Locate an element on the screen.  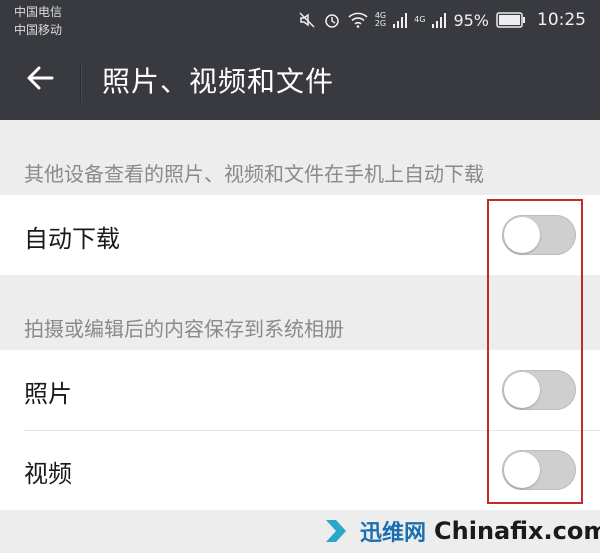
title-bar: 照片、视频和文件 is located at coordinates (300, 82).